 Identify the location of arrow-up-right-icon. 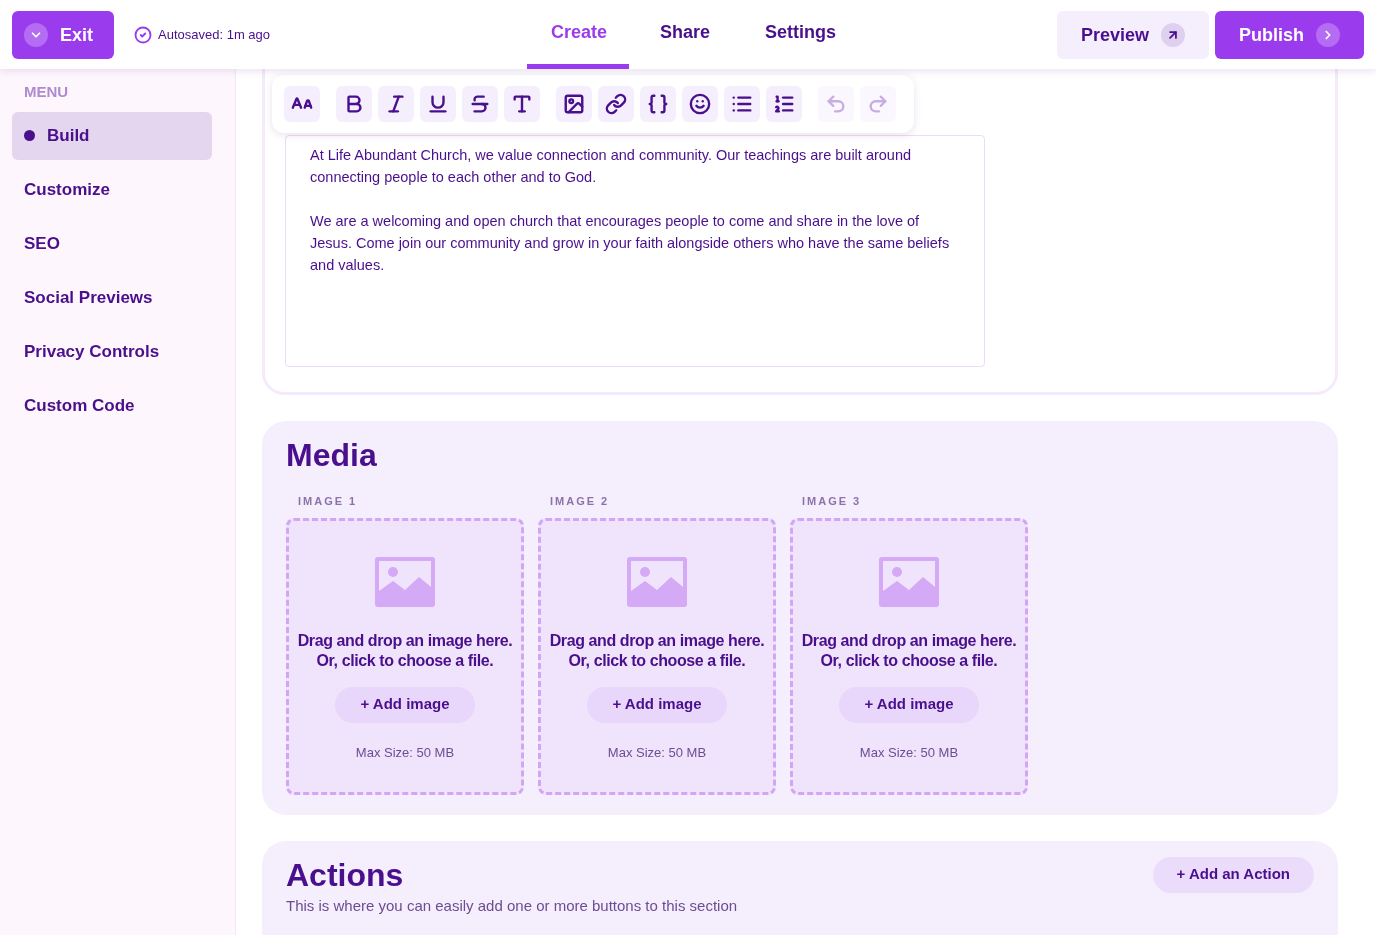
(1173, 34).